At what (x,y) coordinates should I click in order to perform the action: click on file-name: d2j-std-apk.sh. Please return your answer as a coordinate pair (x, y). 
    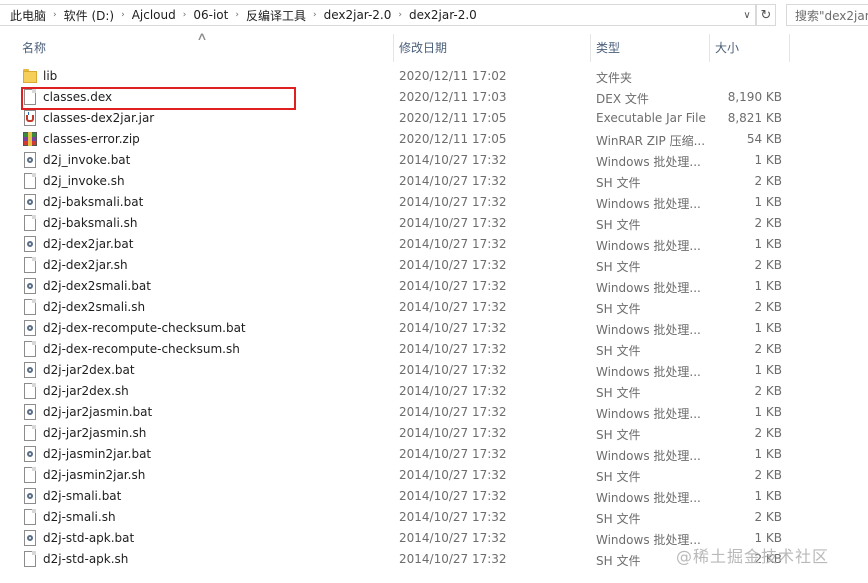
    Looking at the image, I should click on (86, 559).